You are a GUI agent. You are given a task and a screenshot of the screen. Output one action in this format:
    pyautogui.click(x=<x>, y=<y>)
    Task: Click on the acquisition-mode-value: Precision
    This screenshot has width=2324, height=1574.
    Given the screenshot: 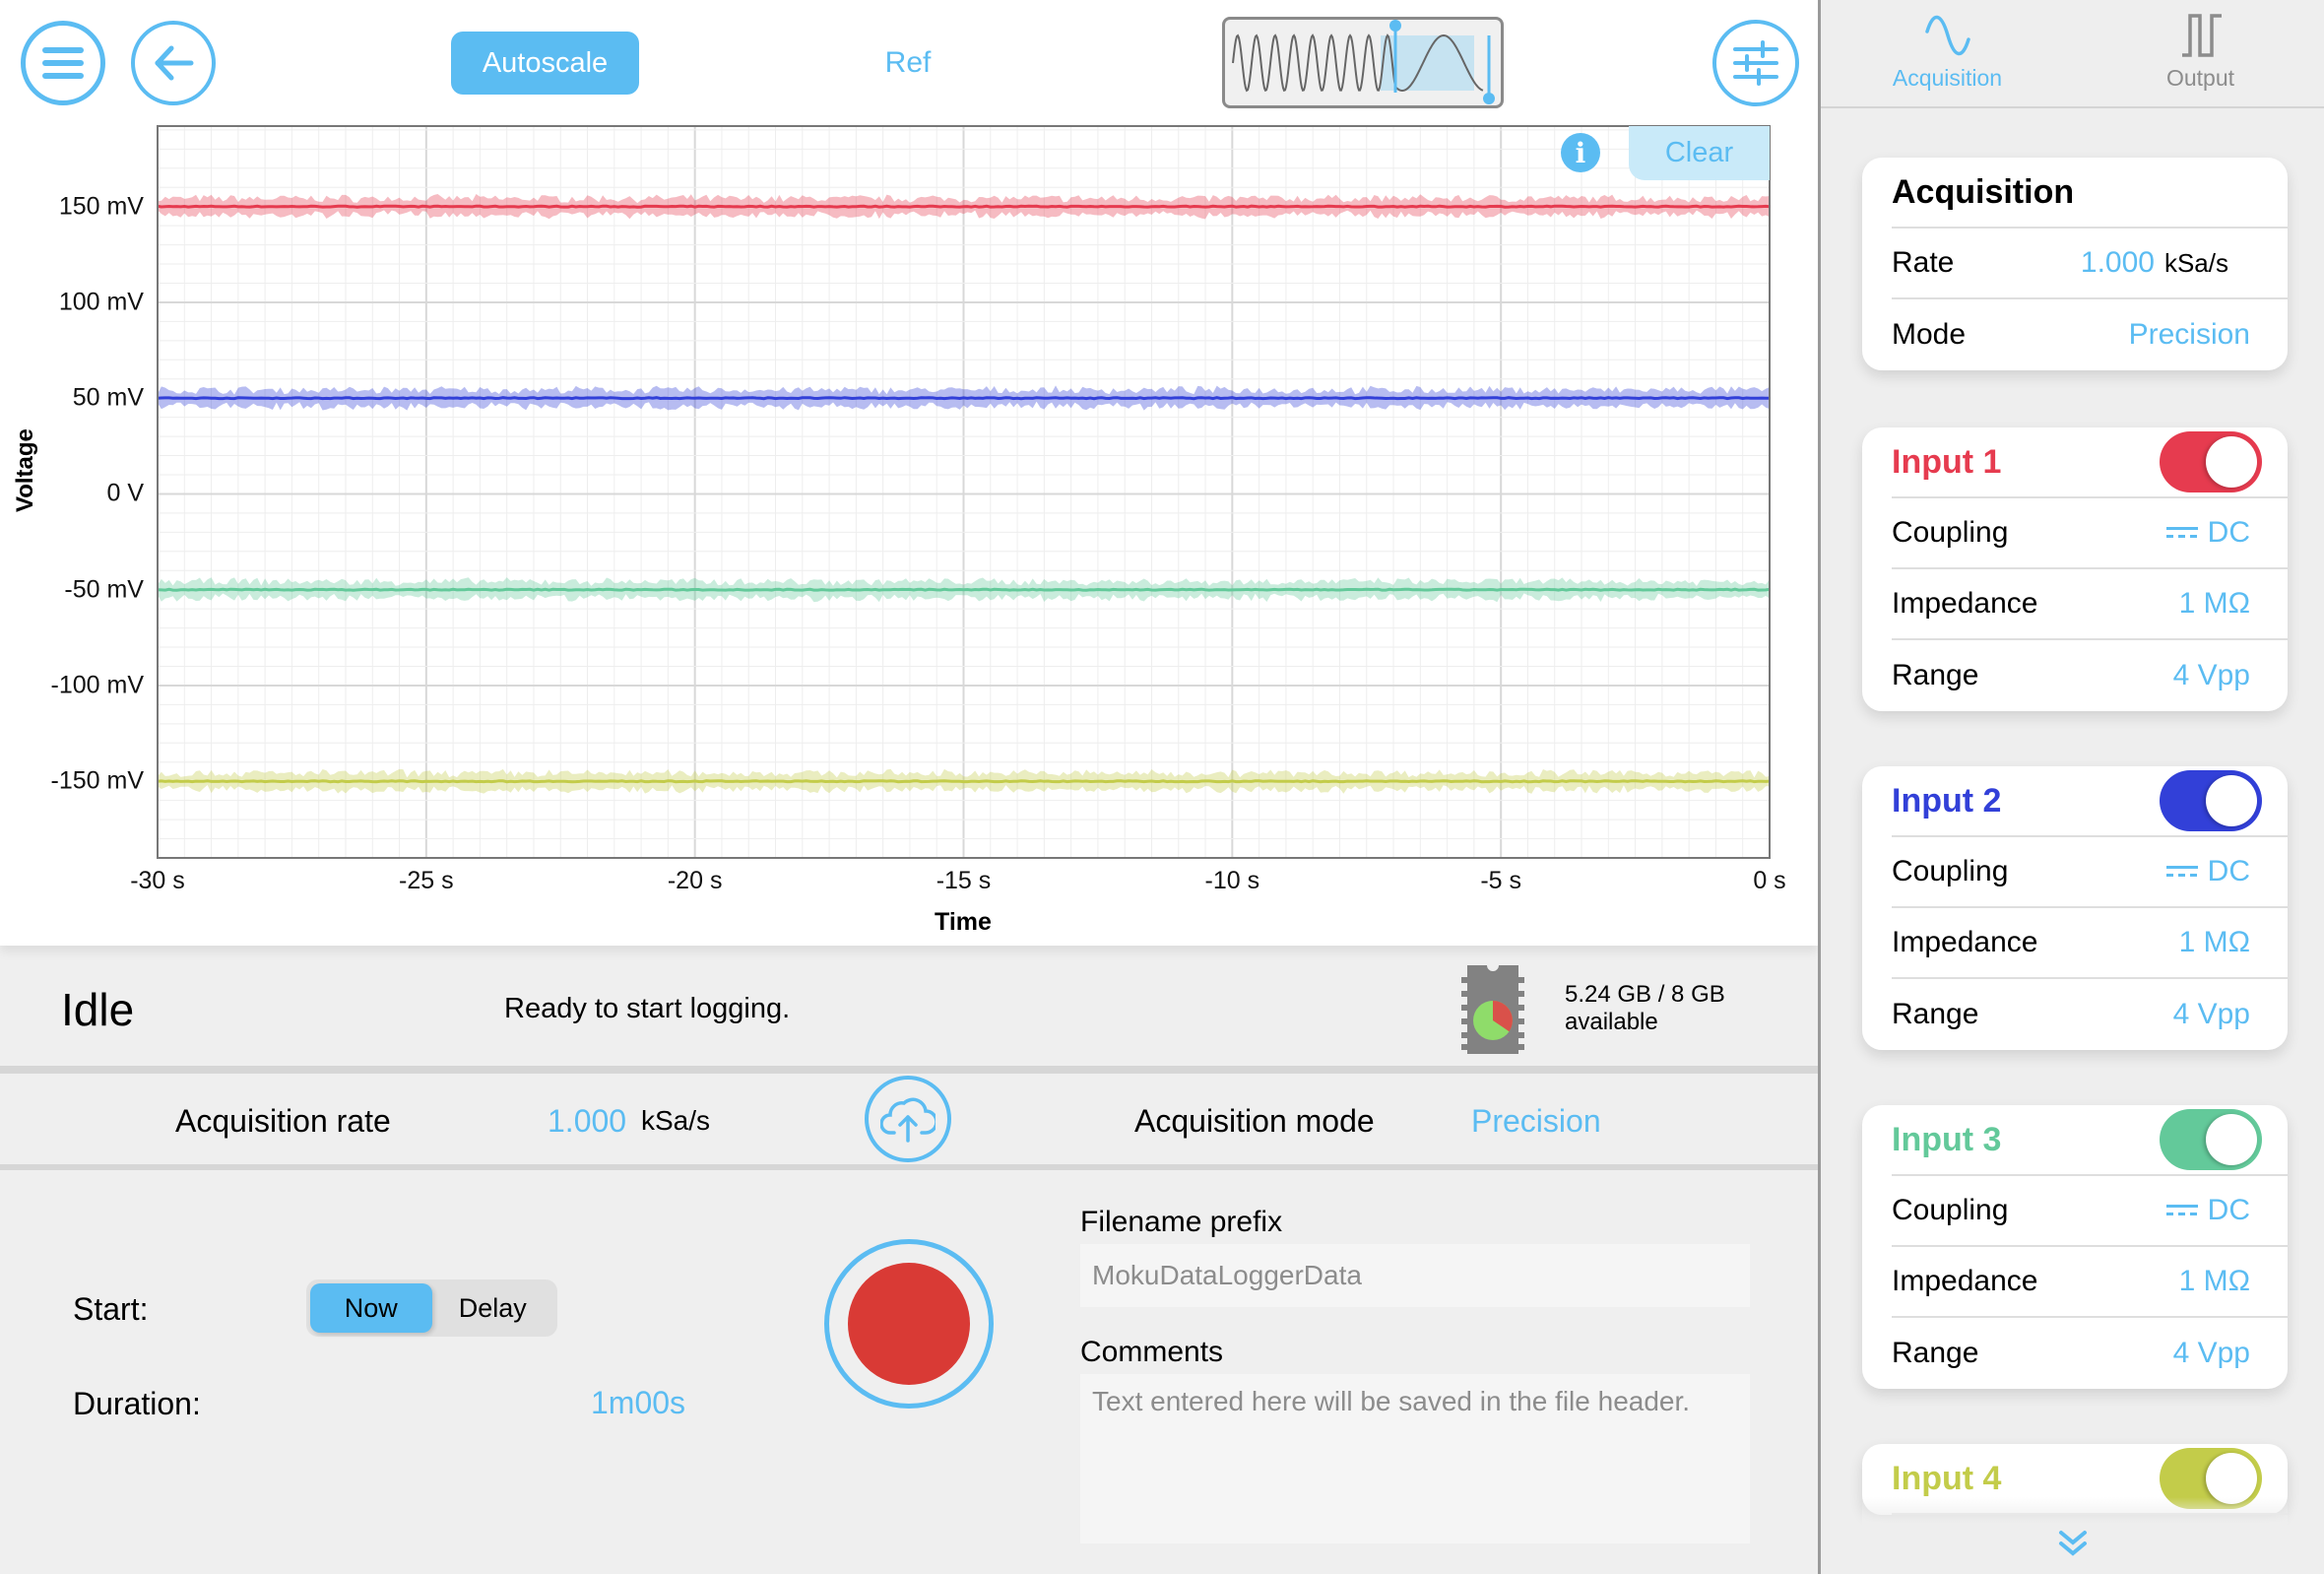 What is the action you would take?
    pyautogui.click(x=1536, y=1121)
    